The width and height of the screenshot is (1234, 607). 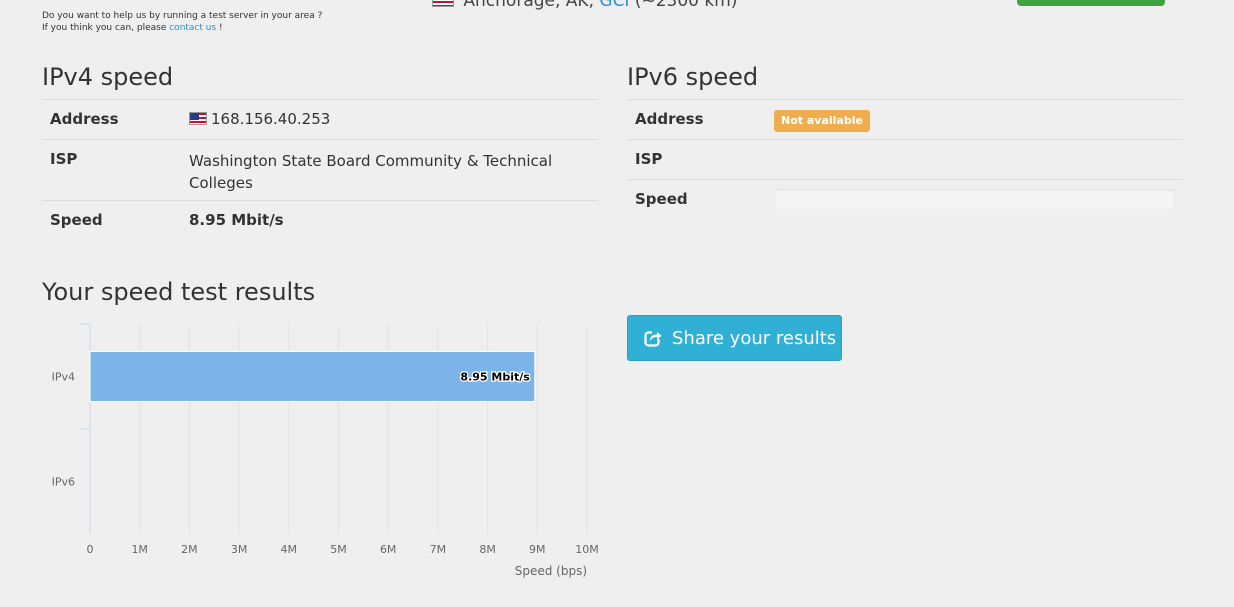 What do you see at coordinates (587, 549) in the screenshot?
I see `chart-x-tick-label: 10M` at bounding box center [587, 549].